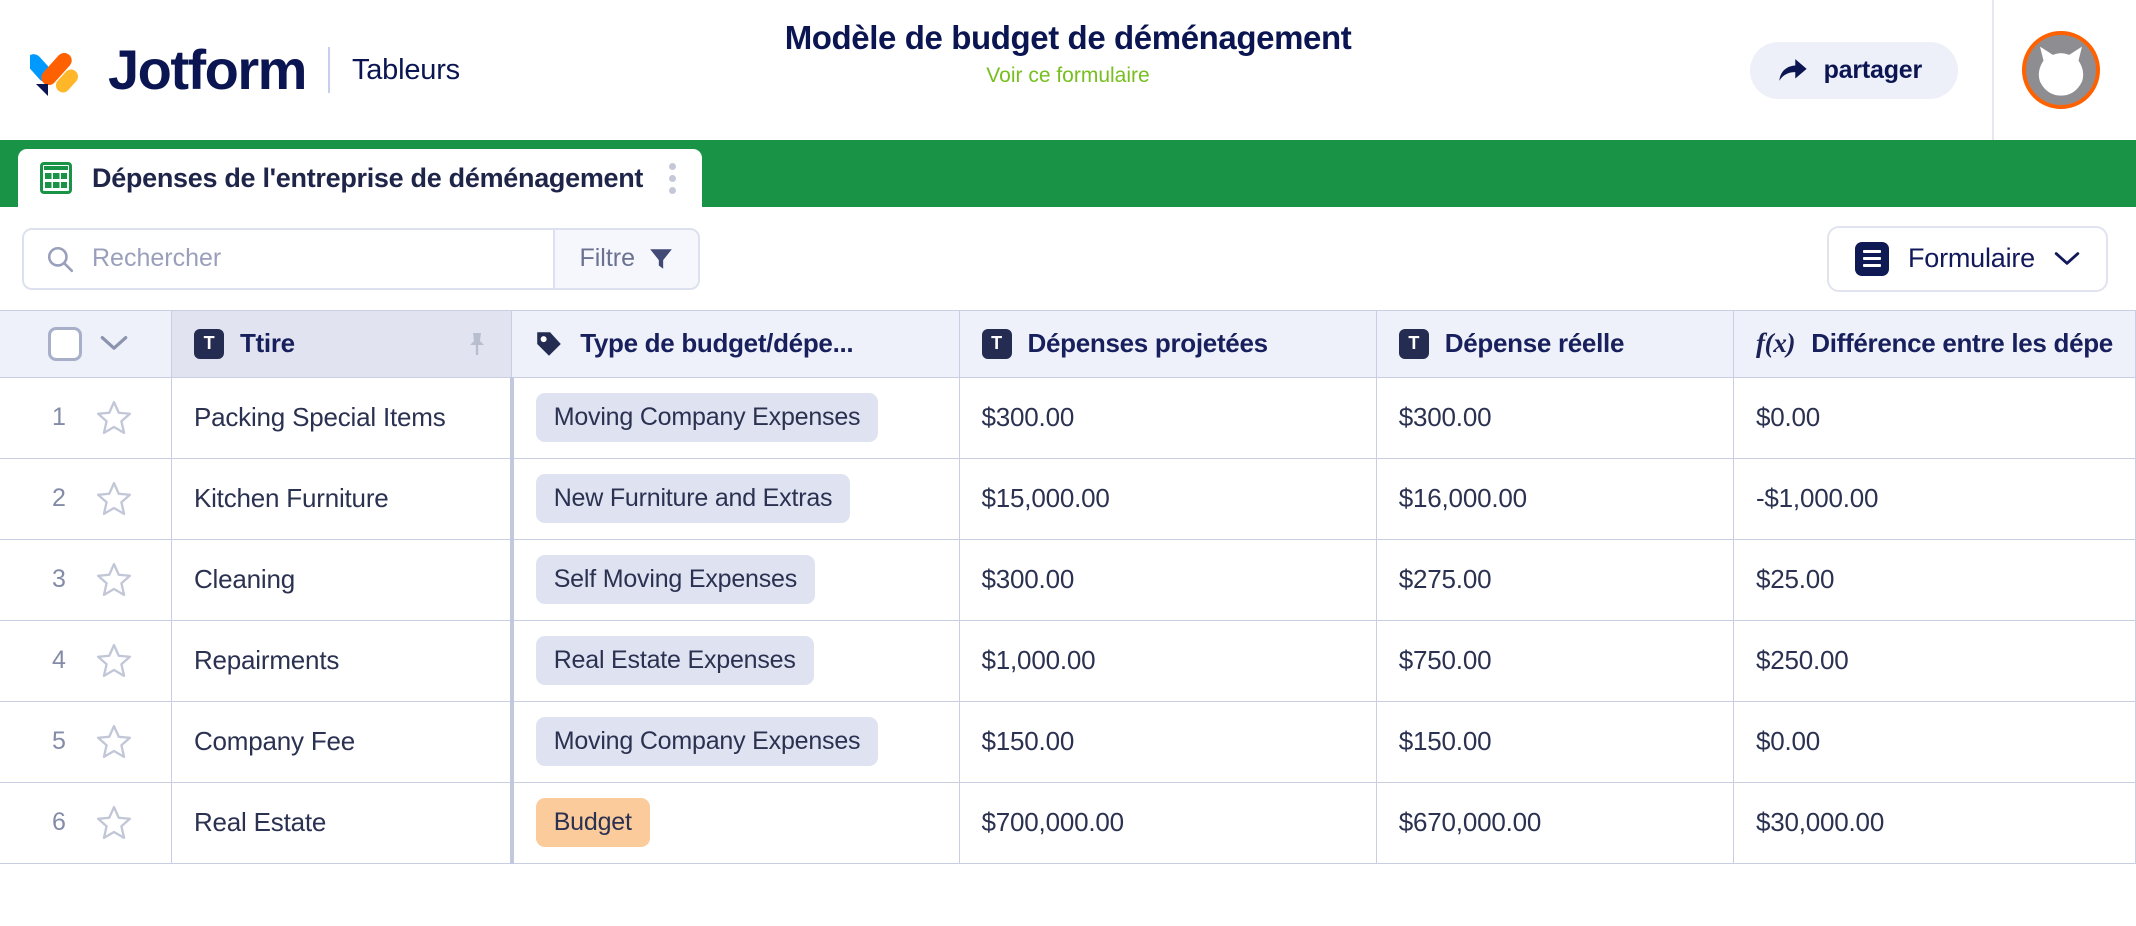 The image size is (2136, 926). Describe the element at coordinates (59, 498) in the screenshot. I see `row-number: 2` at that location.